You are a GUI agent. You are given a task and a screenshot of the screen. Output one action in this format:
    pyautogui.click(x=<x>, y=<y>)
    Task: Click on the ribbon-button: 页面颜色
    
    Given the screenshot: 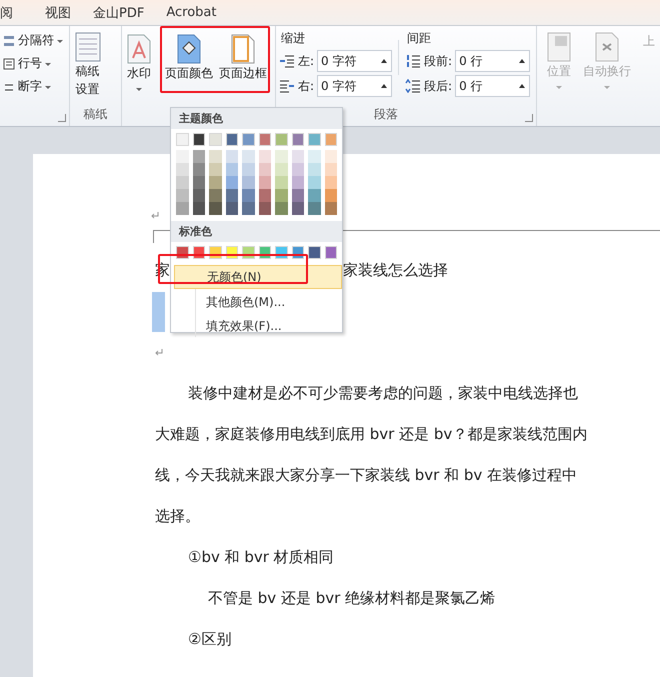 What is the action you would take?
    pyautogui.click(x=189, y=57)
    